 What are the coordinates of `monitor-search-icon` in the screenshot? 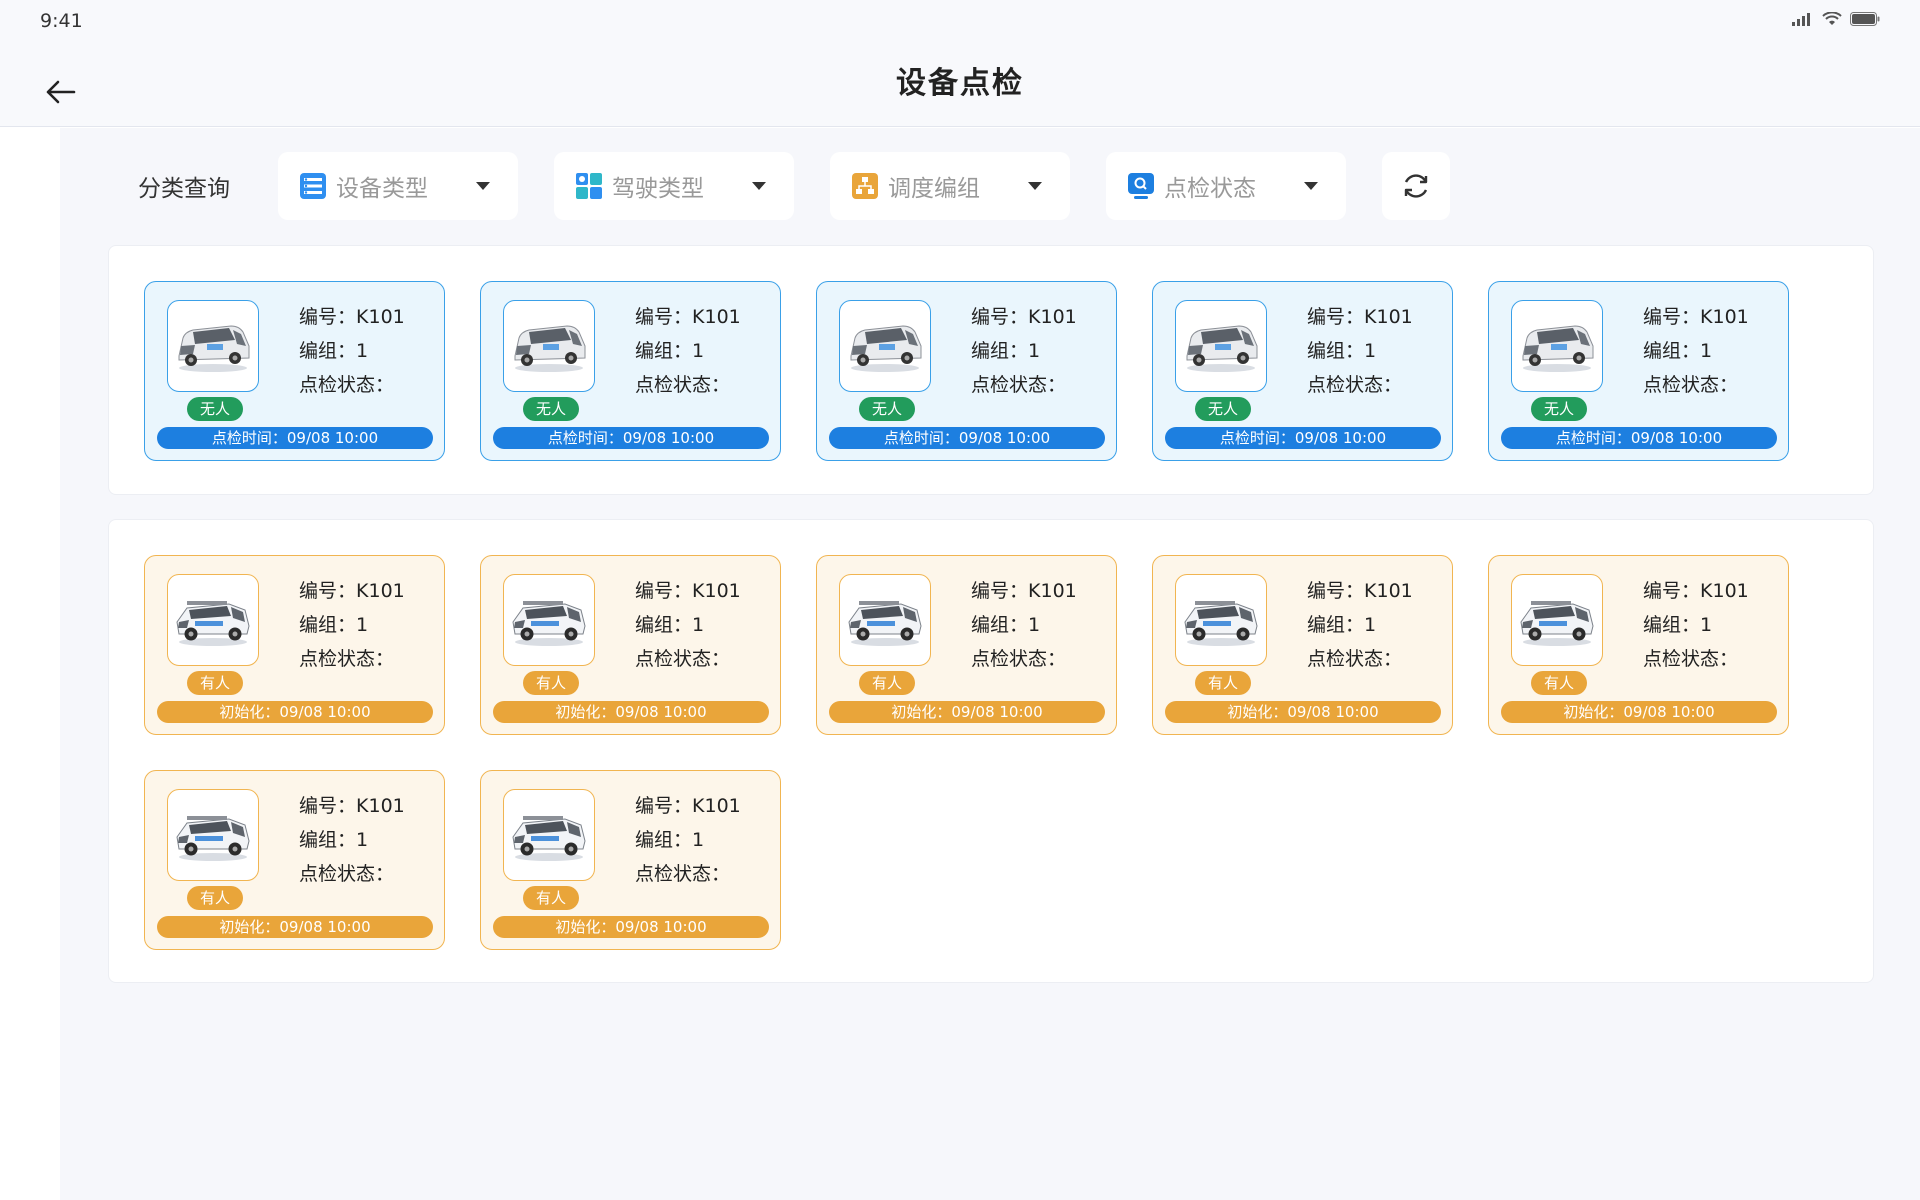 It's located at (1141, 186).